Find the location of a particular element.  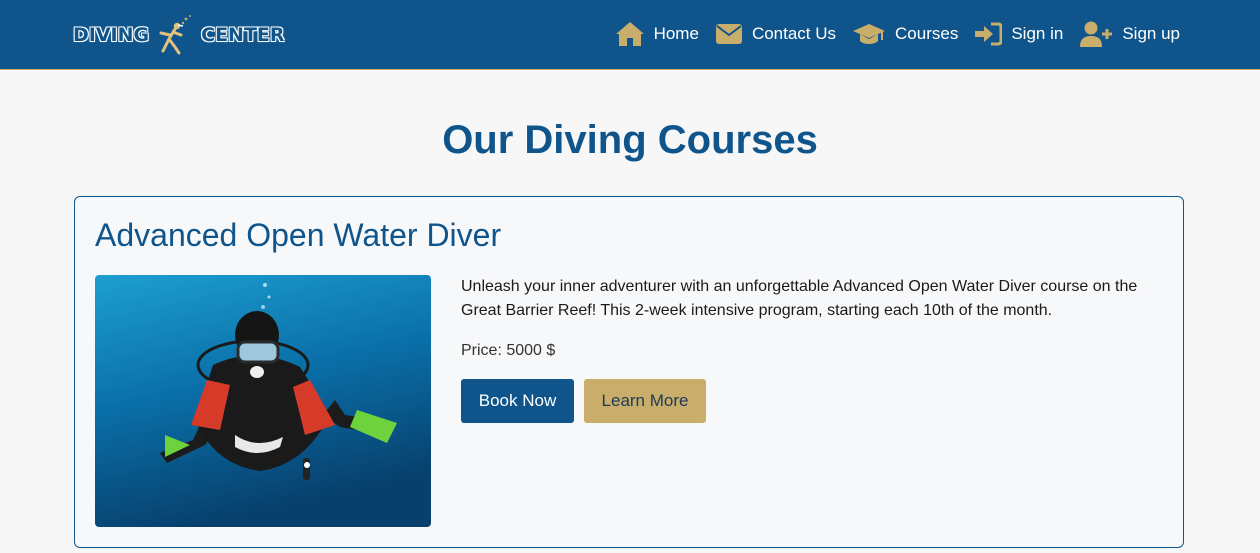

learn-more-button: Learn More is located at coordinates (645, 401).